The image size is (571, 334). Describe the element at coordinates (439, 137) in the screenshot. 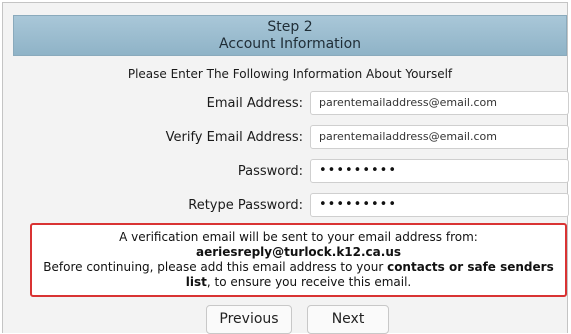

I see `verify-email-input: parentemailaddress@email.com` at that location.